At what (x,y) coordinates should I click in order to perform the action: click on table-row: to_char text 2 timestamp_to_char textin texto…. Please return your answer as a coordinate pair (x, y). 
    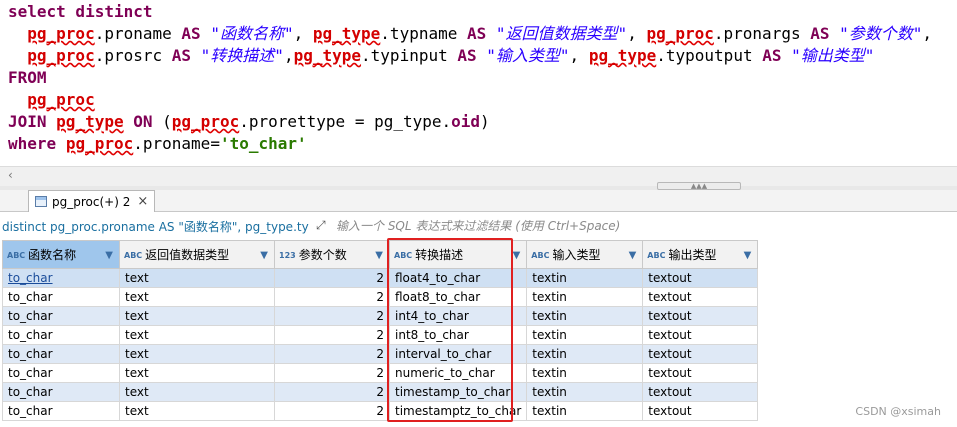
    Looking at the image, I should click on (380, 392).